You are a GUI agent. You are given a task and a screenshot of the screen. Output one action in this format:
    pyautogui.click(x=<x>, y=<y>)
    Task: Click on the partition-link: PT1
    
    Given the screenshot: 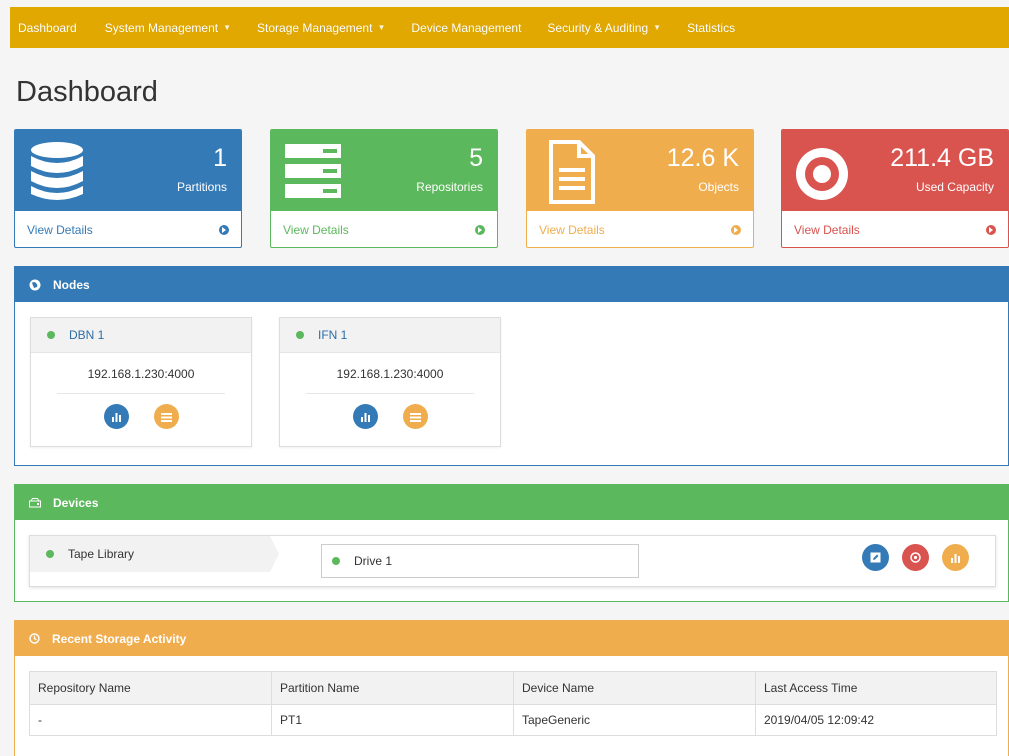 What is the action you would take?
    pyautogui.click(x=392, y=720)
    